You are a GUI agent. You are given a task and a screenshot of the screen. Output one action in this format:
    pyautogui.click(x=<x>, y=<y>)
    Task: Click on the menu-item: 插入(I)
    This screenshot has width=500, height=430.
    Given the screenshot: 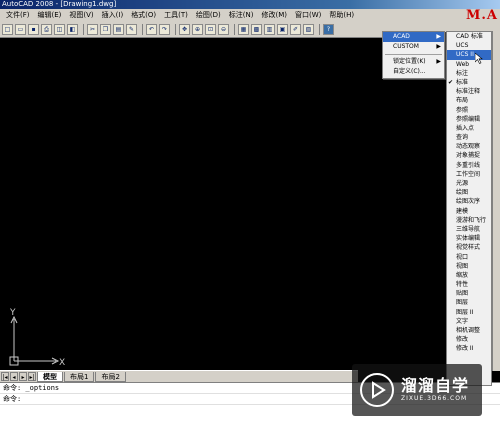 What is the action you would take?
    pyautogui.click(x=113, y=15)
    